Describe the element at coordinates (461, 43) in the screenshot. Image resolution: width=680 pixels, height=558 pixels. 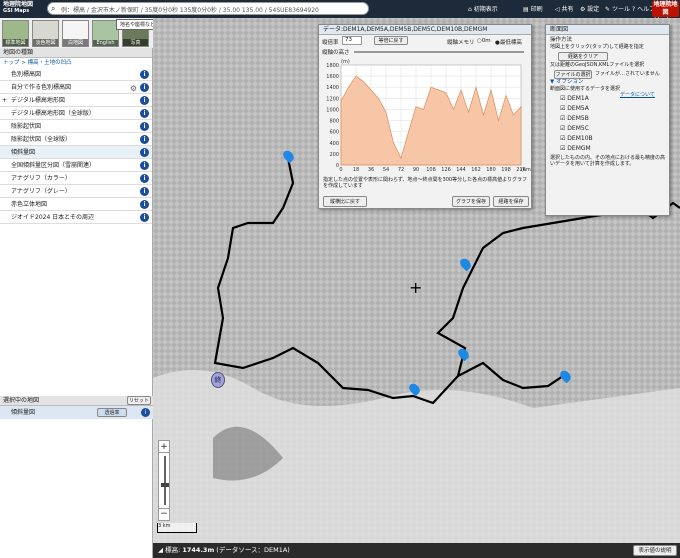
I see `axis-min-label: 縦軸メモリ` at that location.